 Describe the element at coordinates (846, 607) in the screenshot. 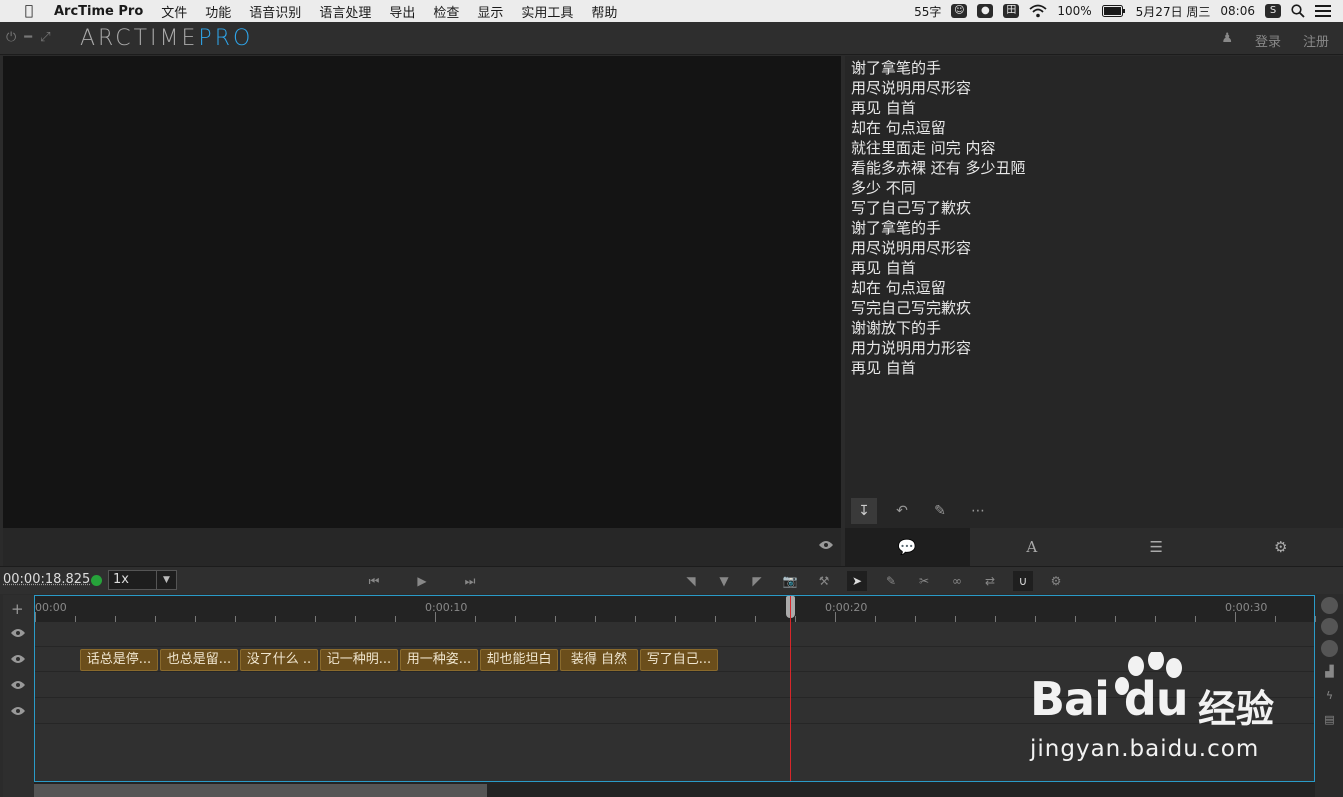

I see `ruler-label: 0:00:20` at that location.